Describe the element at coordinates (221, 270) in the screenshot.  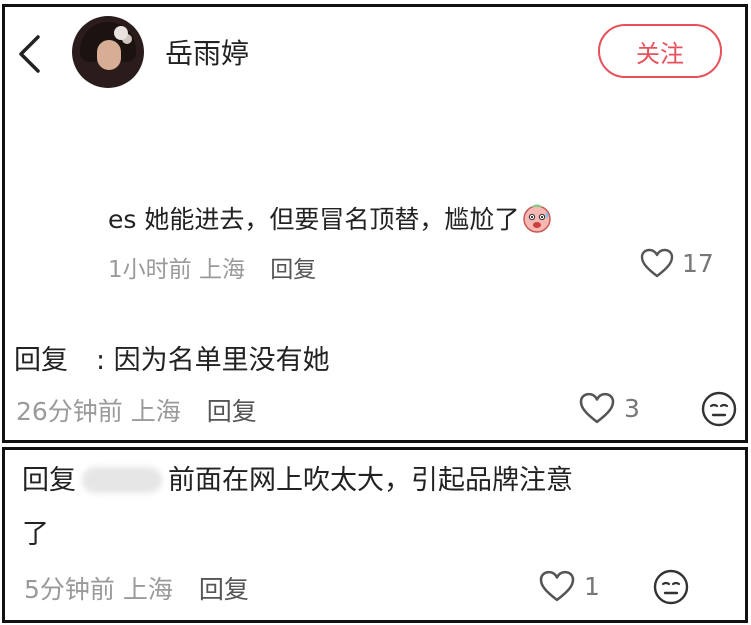
I see `comment-location: 上海` at that location.